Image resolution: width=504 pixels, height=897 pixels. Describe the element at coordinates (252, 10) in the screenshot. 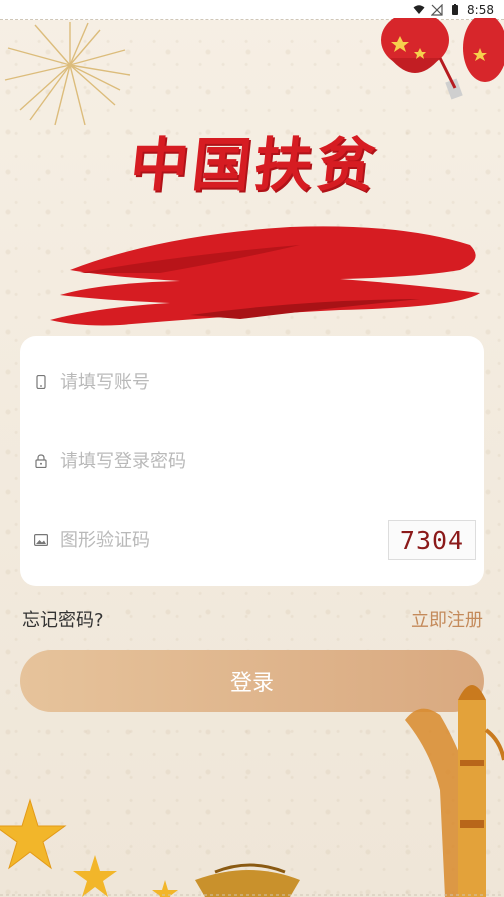

I see `status-bar: 8:58` at that location.